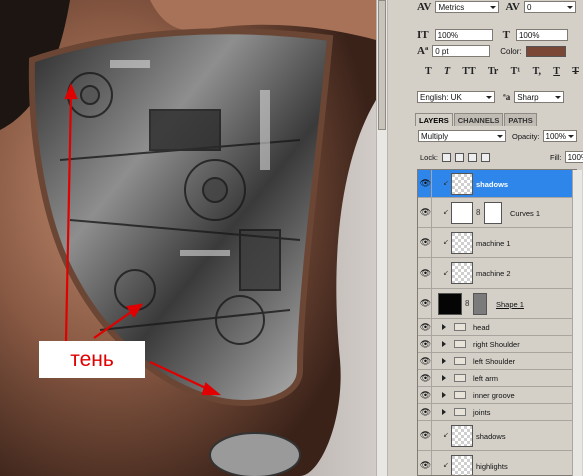 This screenshot has width=583, height=476. I want to click on language-row: English: UK ªa Sharp, so click(491, 97).